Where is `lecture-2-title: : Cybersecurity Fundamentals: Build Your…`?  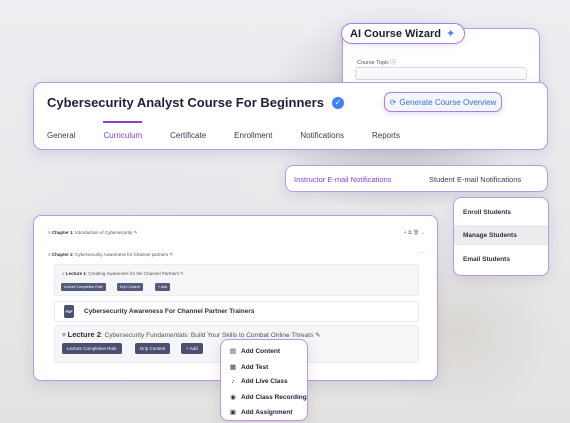 lecture-2-title: : Cybersecurity Fundamentals: Build Your… is located at coordinates (207, 335).